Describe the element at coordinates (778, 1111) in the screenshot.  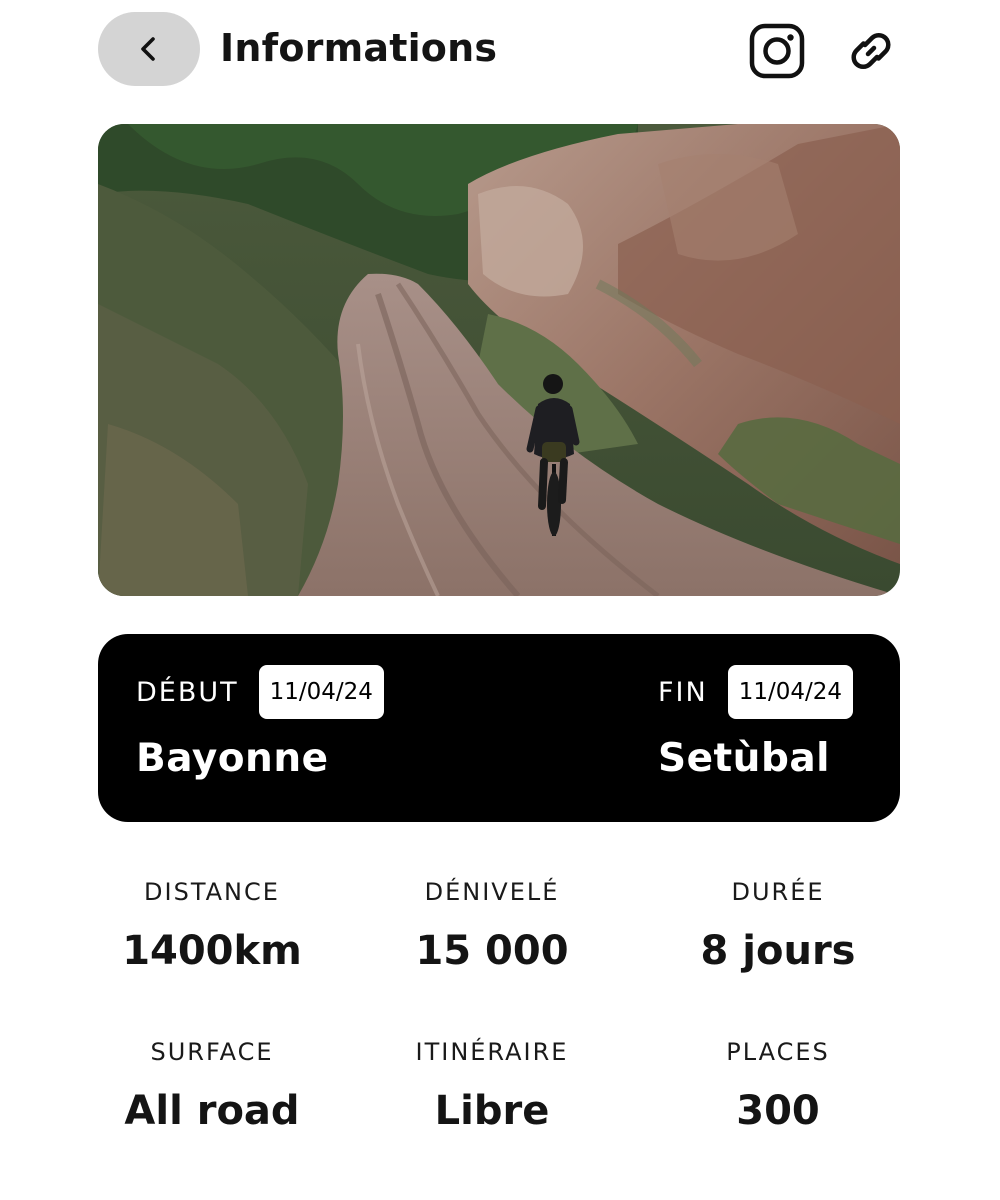
I see `stat-value: 300` at that location.